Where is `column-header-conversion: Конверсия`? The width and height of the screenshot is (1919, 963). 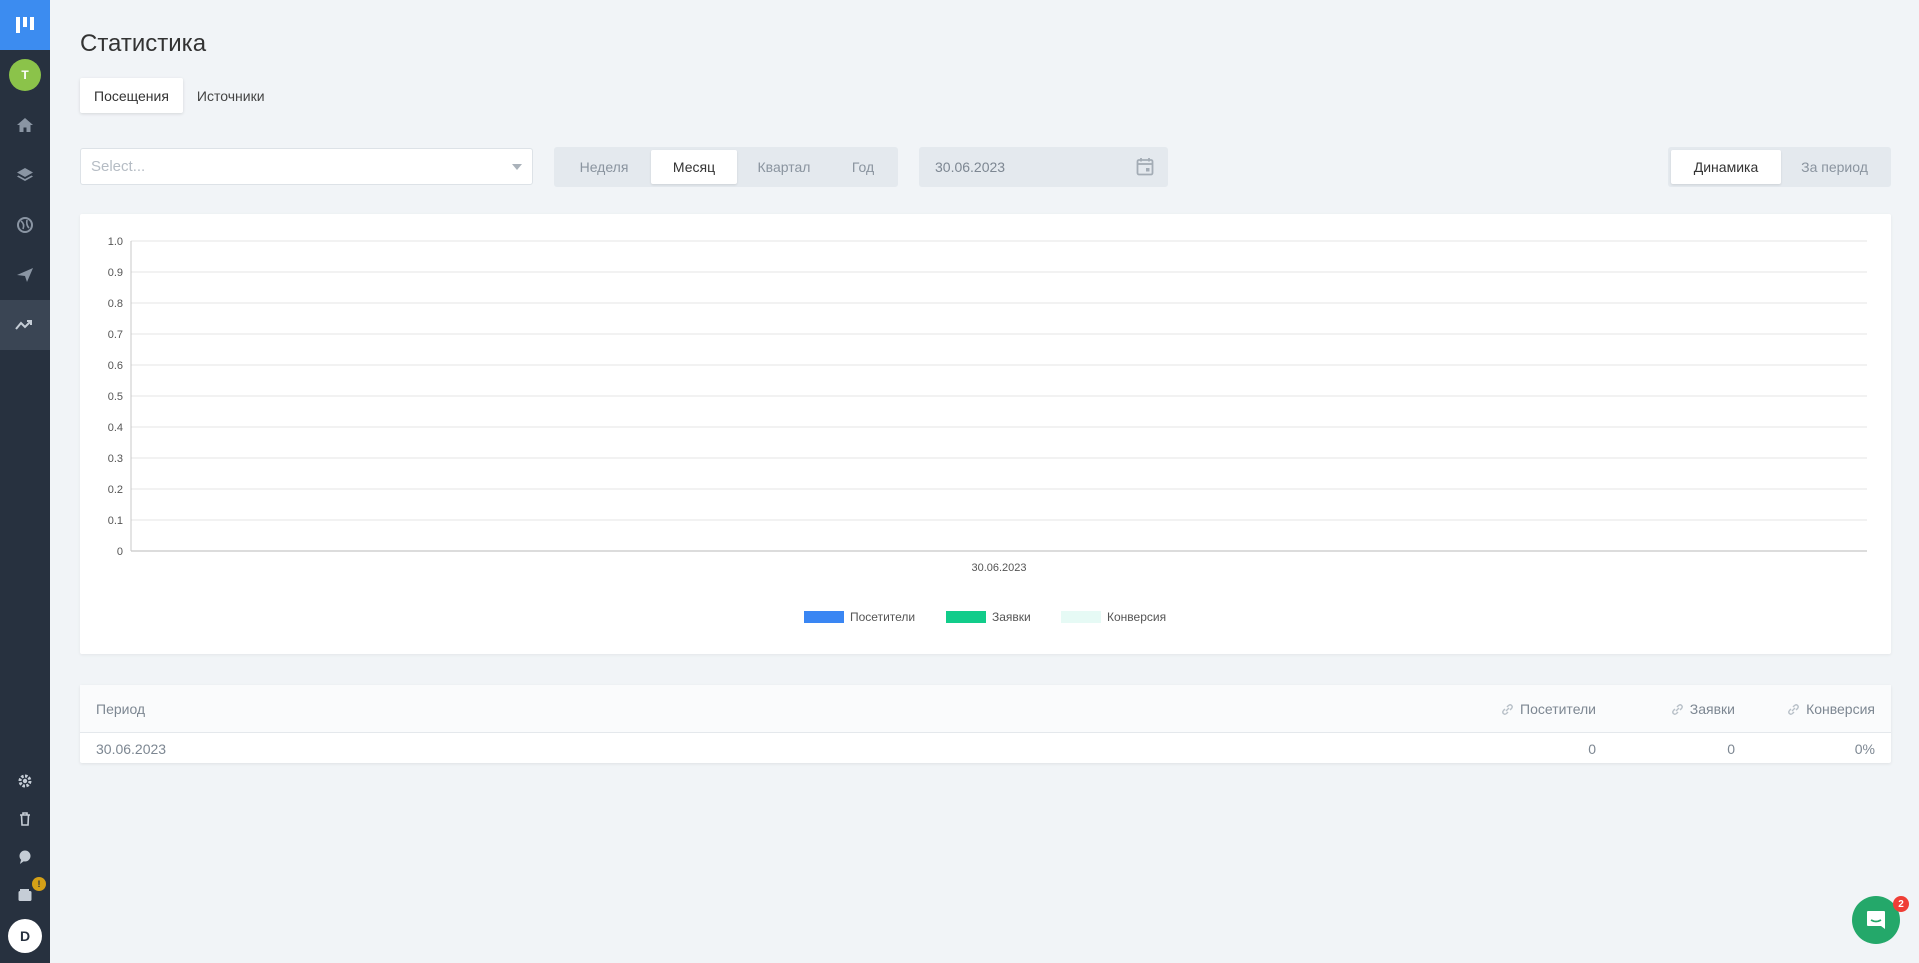 column-header-conversion: Конверсия is located at coordinates (1831, 709).